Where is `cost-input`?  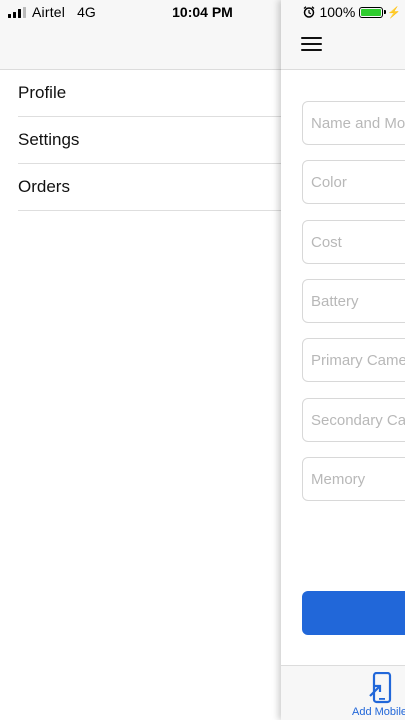
cost-input is located at coordinates (353, 242).